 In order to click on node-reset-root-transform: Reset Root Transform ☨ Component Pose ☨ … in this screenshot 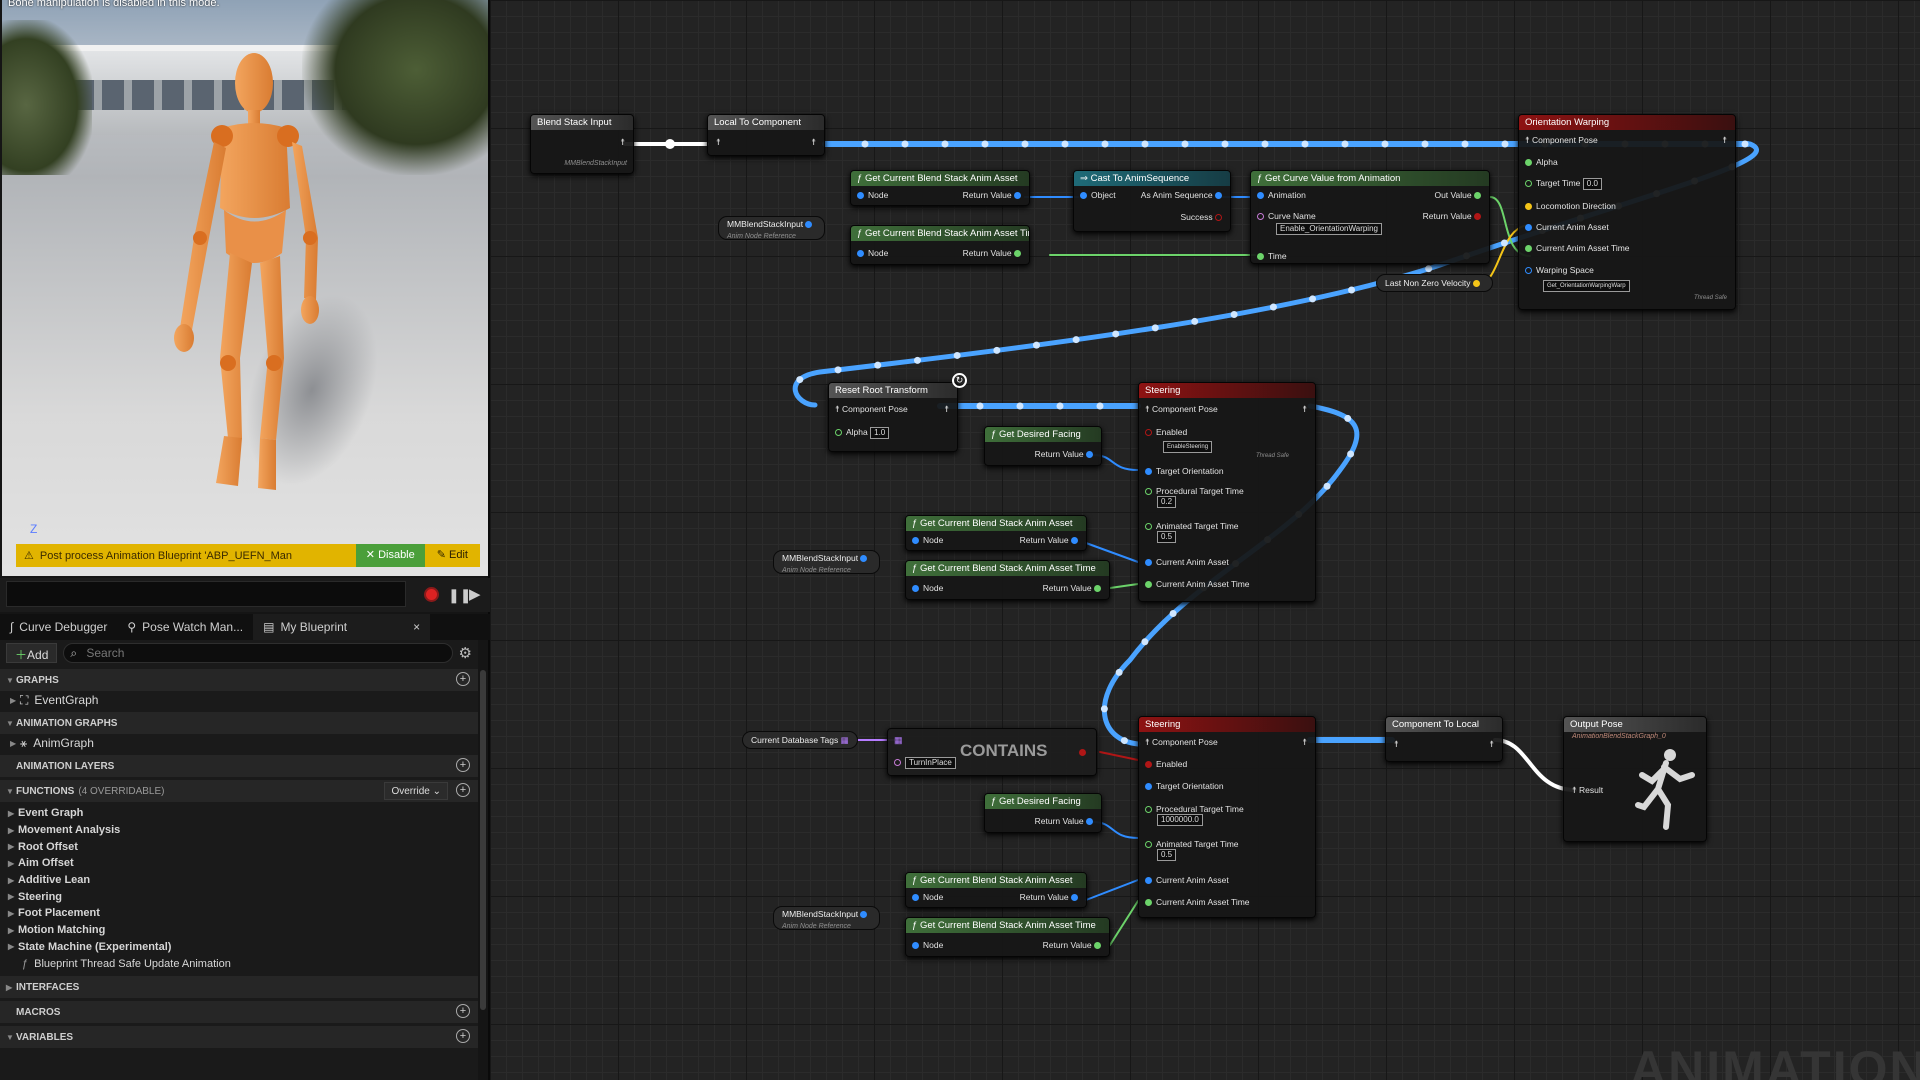, I will do `click(893, 417)`.